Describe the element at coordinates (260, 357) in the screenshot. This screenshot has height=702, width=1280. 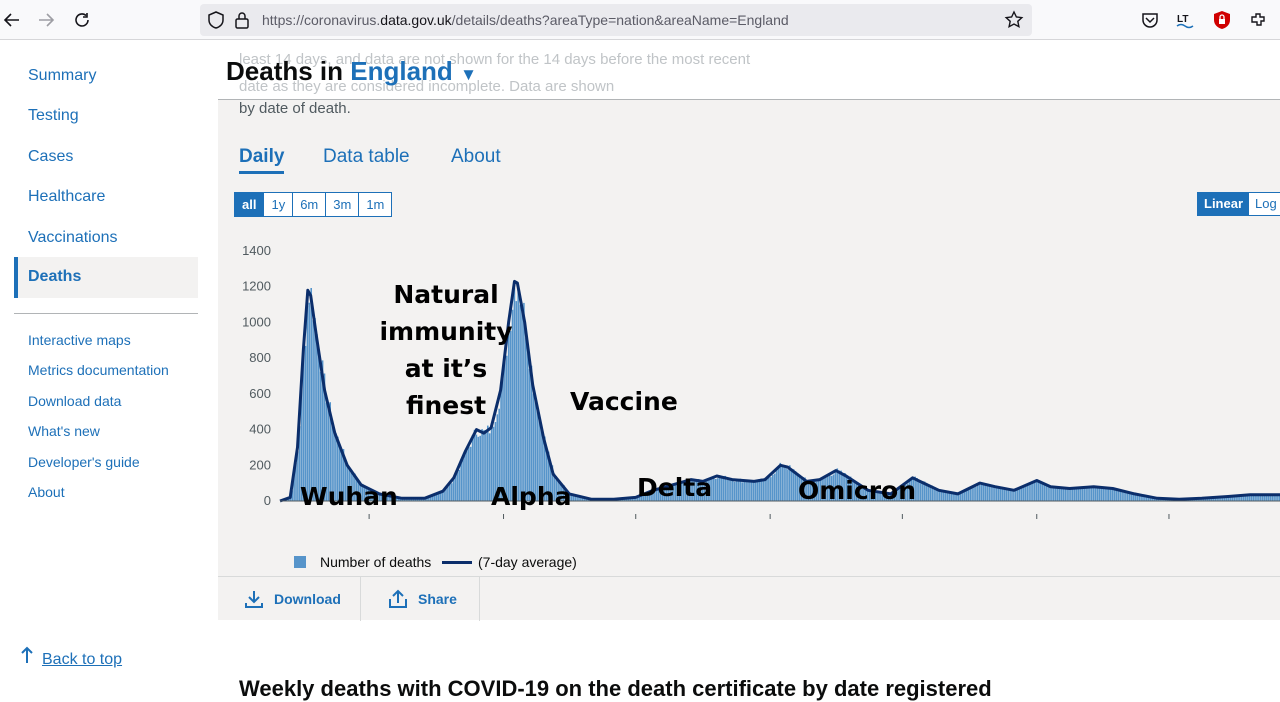
I see `y-tick-label: 800` at that location.